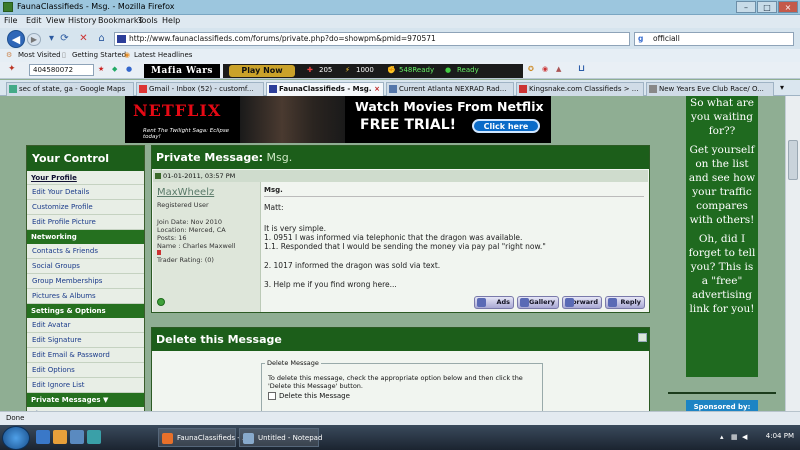 The image size is (800, 450). I want to click on addon-button-icon: ⊔, so click(581, 69).